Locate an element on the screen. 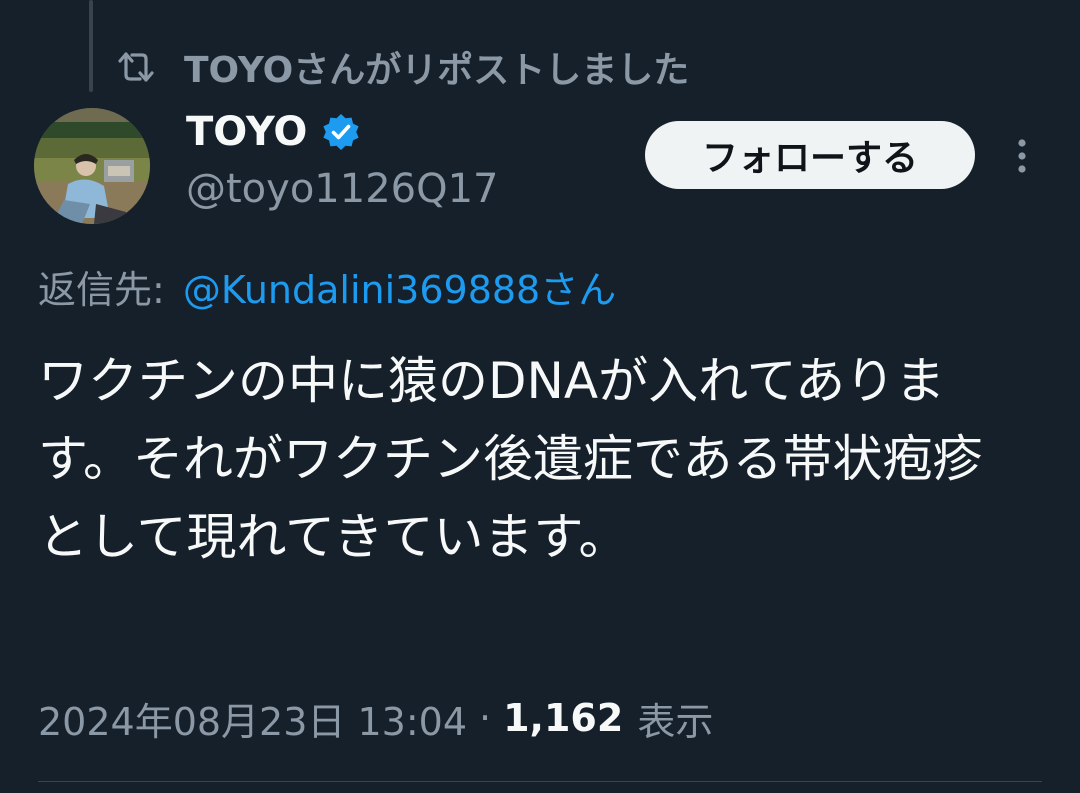 This screenshot has width=1080, height=793. follow-button: フォローする is located at coordinates (810, 155).